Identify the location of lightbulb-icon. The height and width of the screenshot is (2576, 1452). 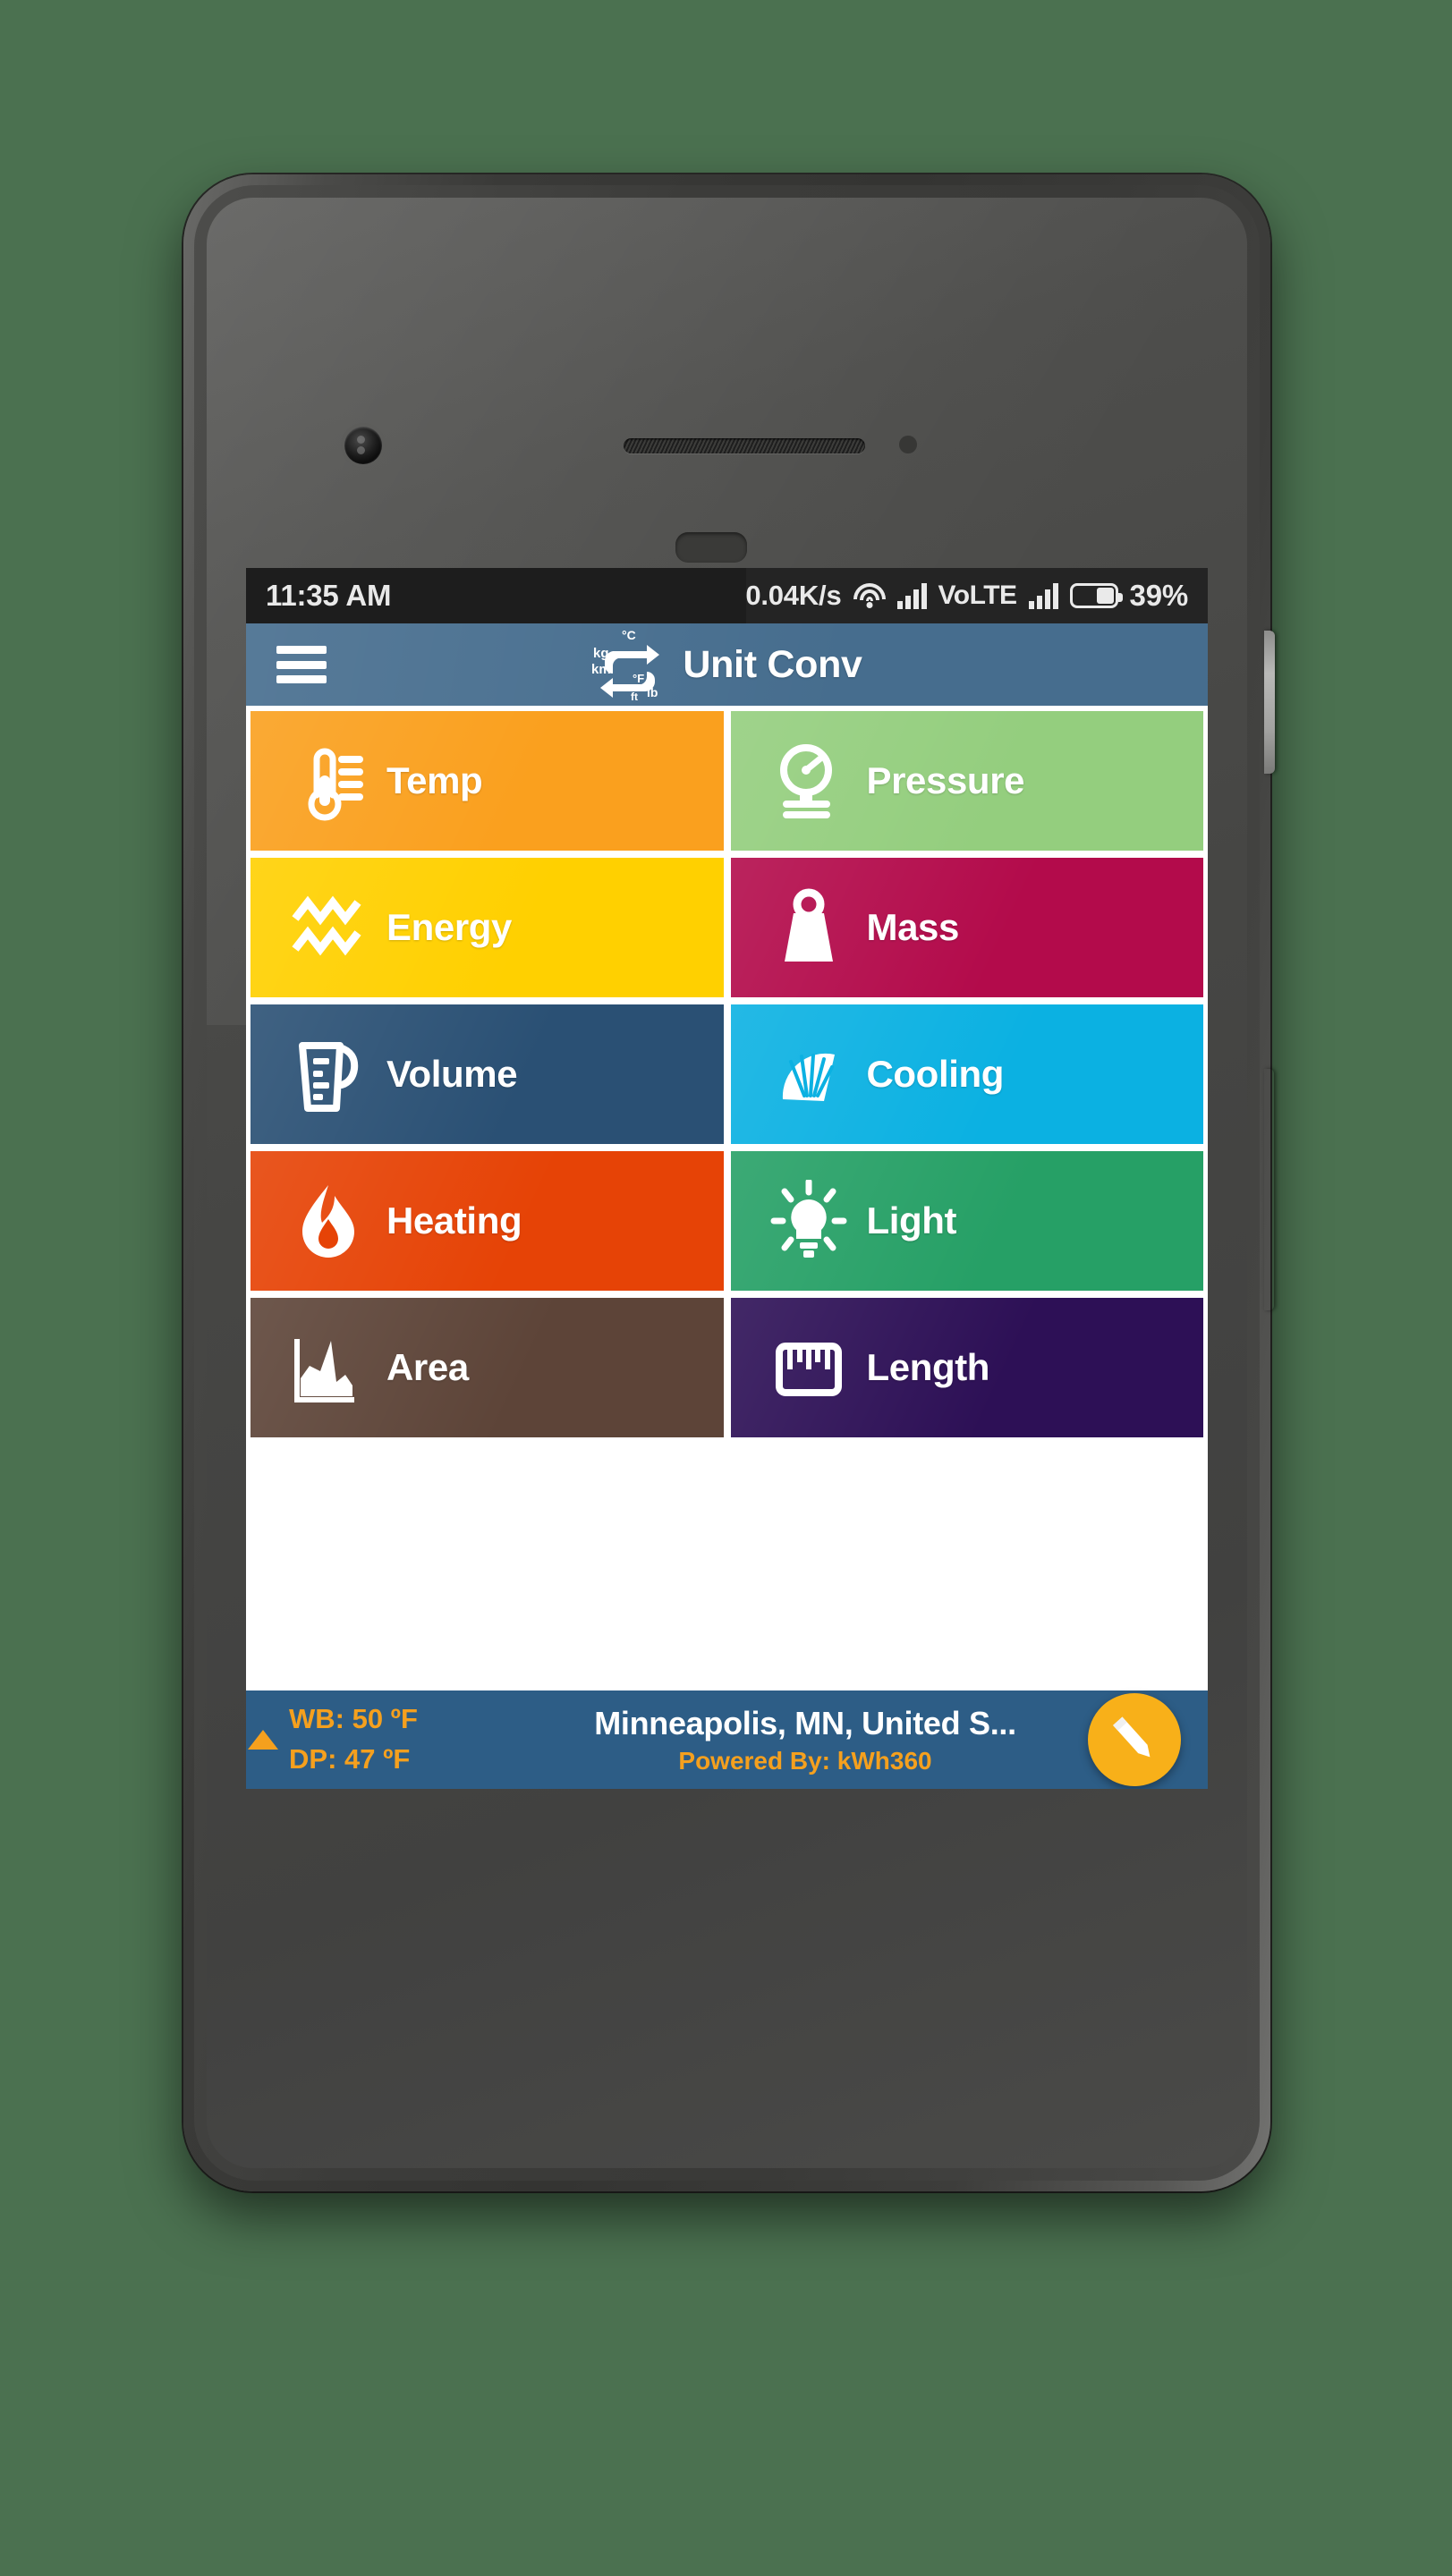
(808, 1220).